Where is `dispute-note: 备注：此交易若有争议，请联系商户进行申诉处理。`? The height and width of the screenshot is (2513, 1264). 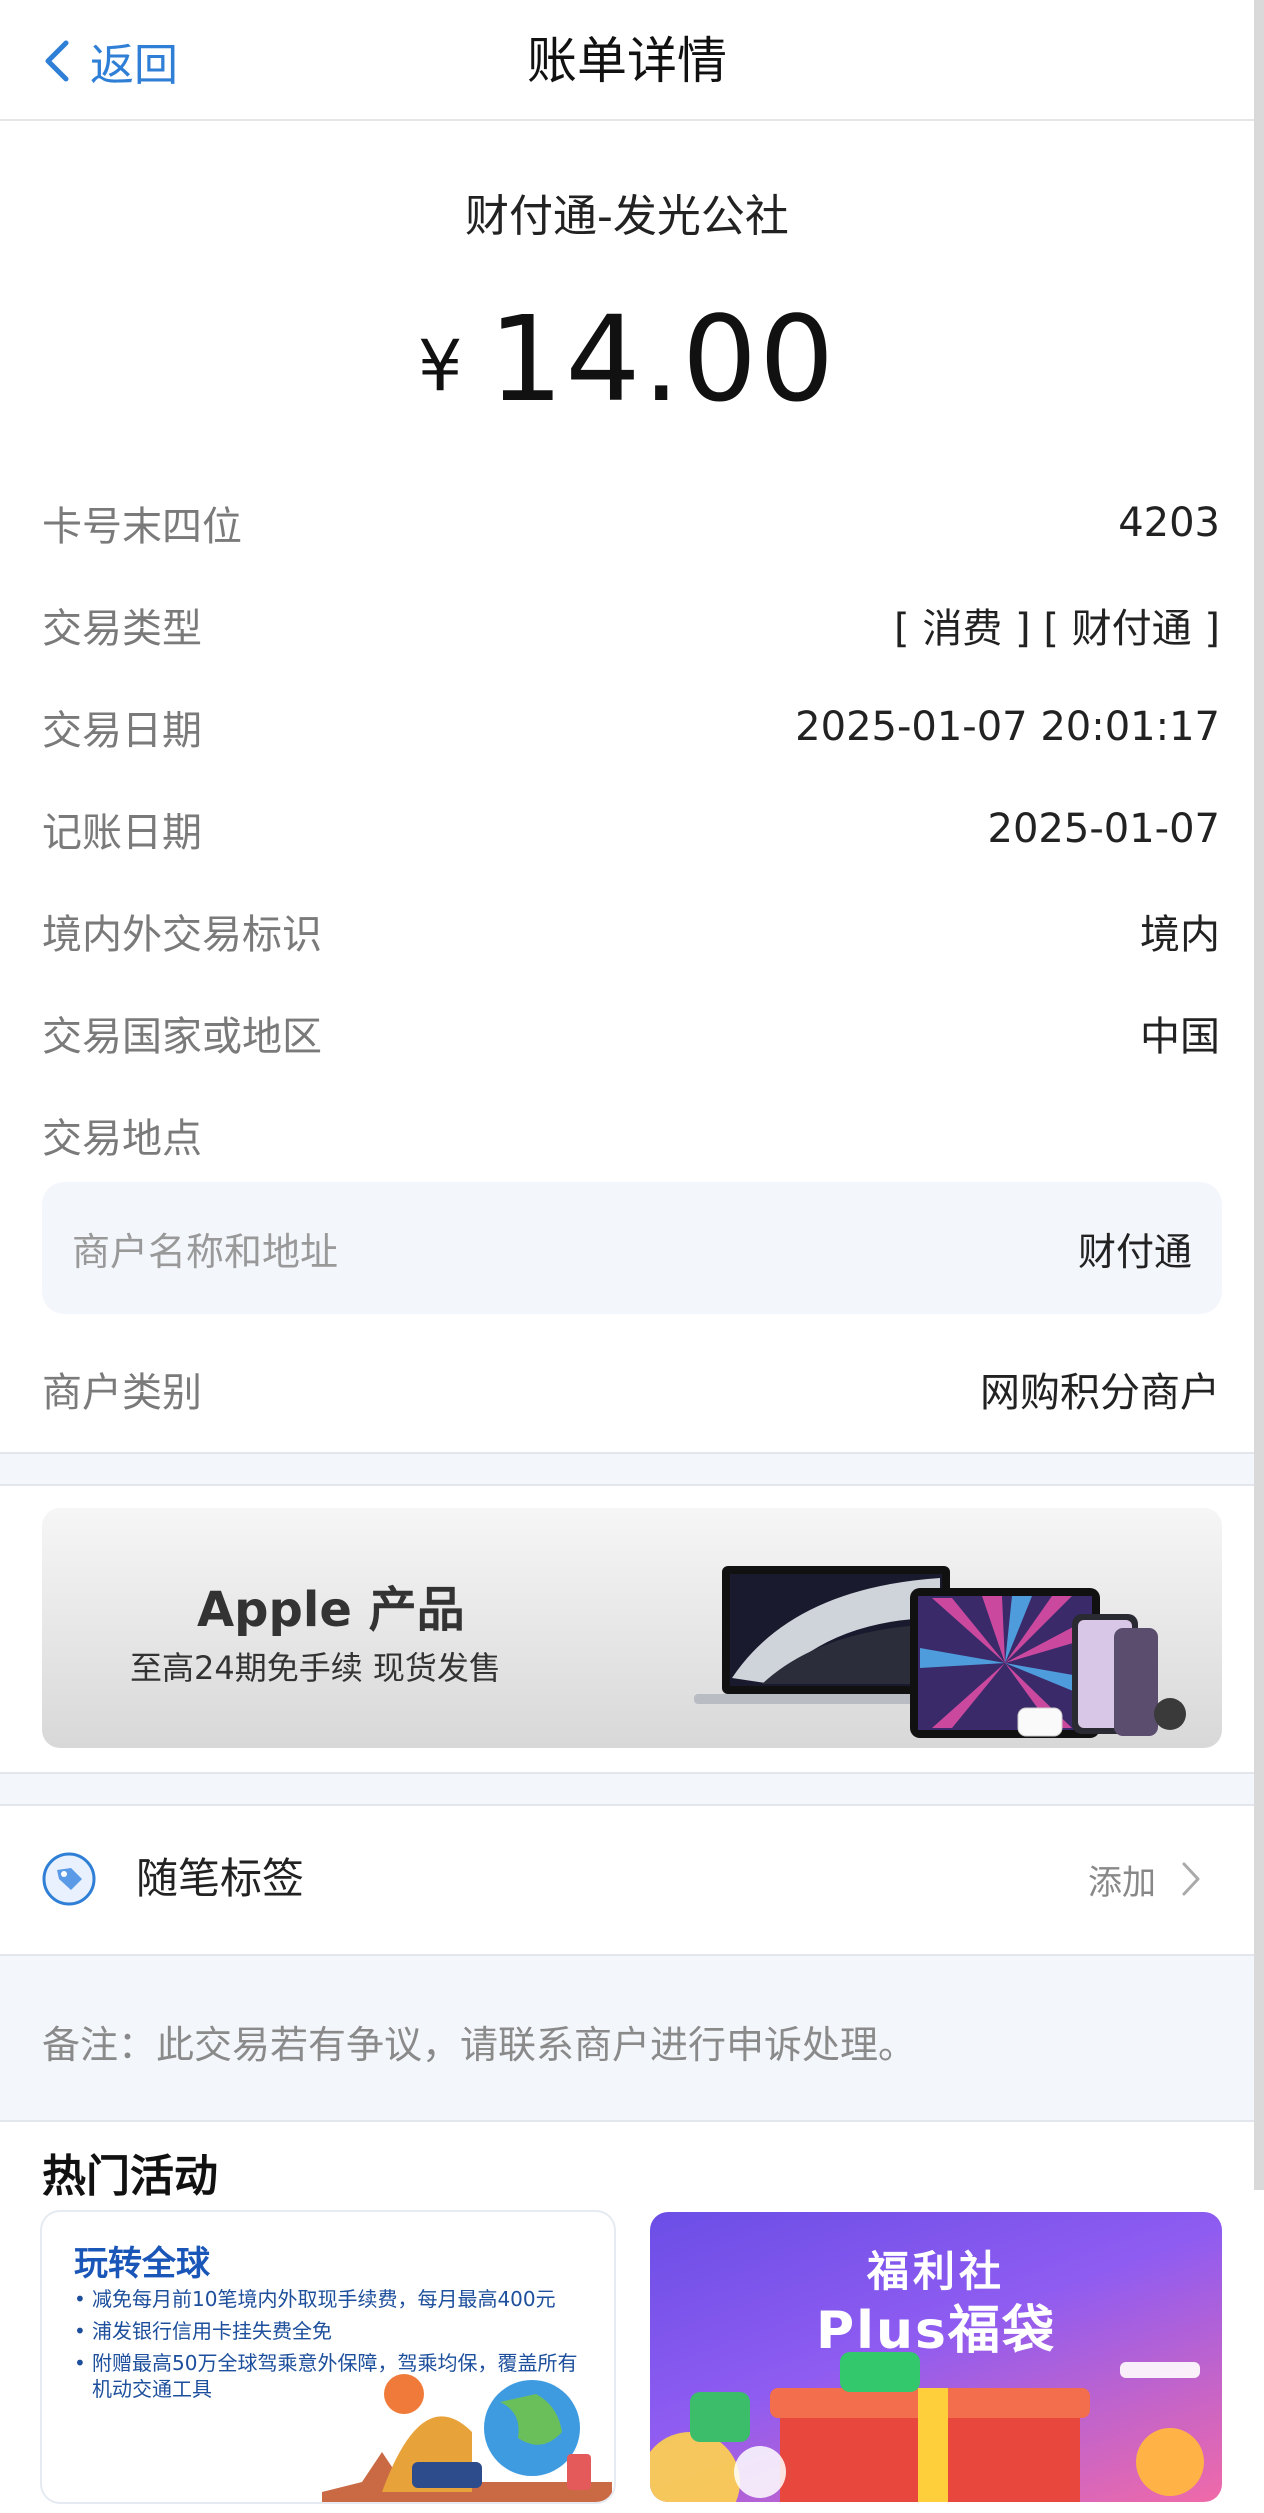
dispute-note: 备注：此交易若有争议，请联系商户进行申诉处理。 is located at coordinates (479, 2045).